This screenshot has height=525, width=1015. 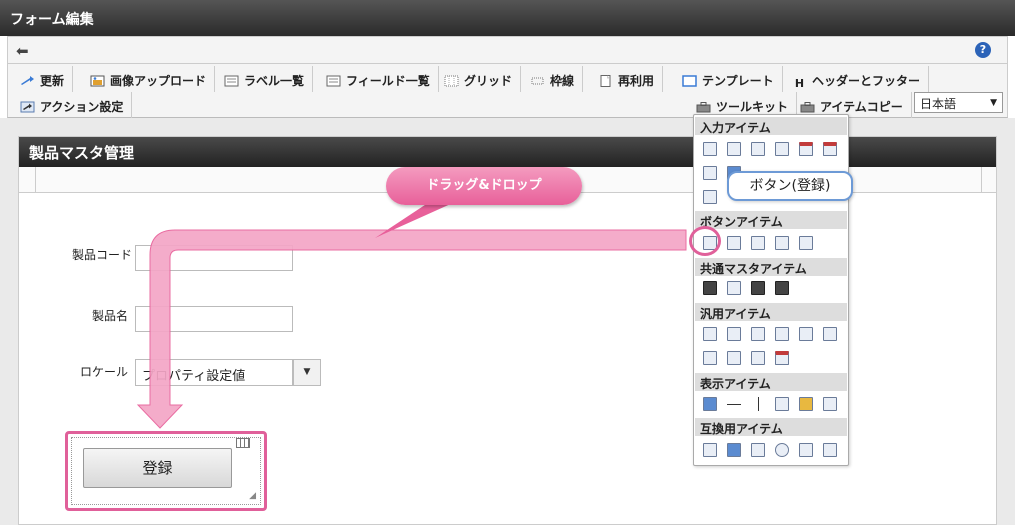 I want to click on link-button-icon, so click(x=806, y=243).